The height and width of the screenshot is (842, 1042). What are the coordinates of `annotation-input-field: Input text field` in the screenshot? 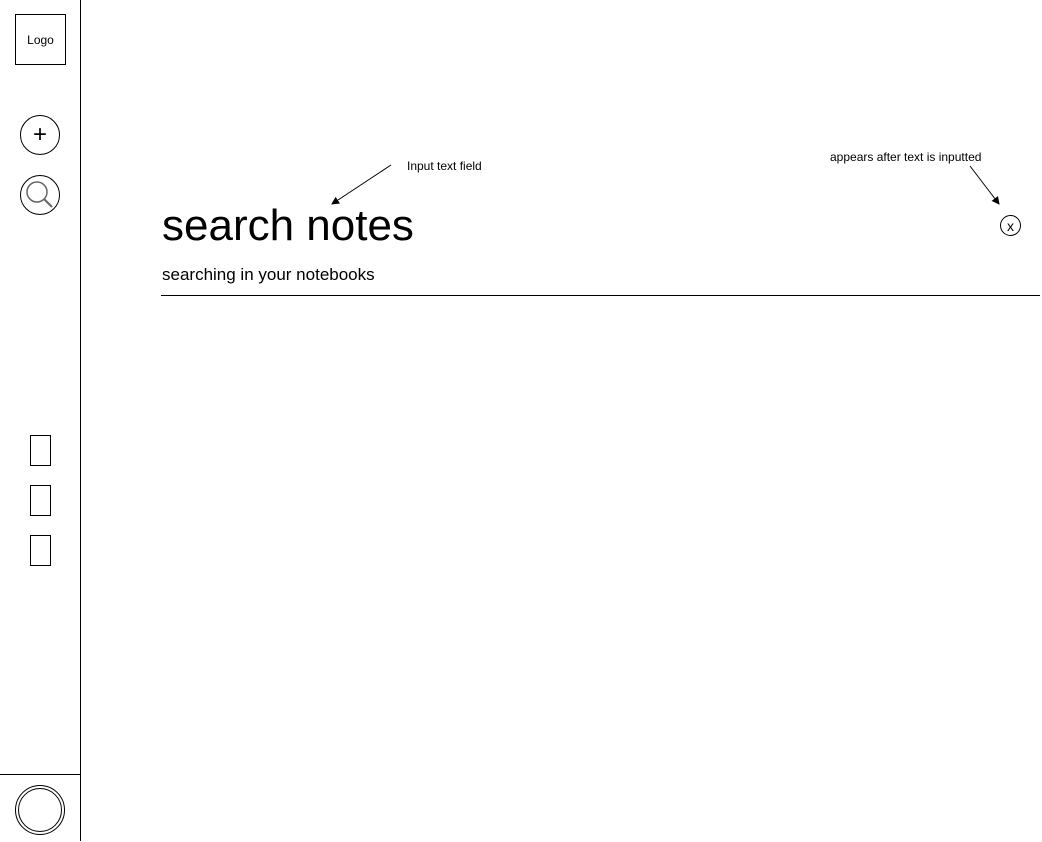 It's located at (444, 166).